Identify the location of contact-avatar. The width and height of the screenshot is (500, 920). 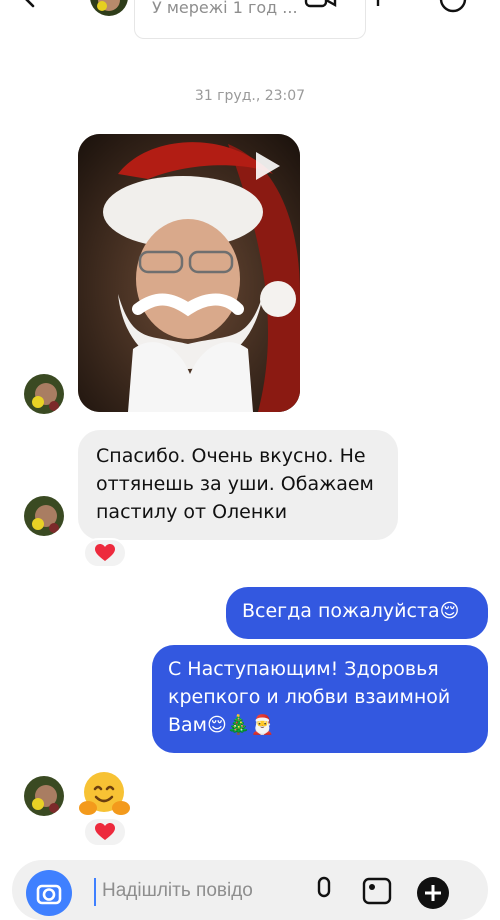
(109, 8).